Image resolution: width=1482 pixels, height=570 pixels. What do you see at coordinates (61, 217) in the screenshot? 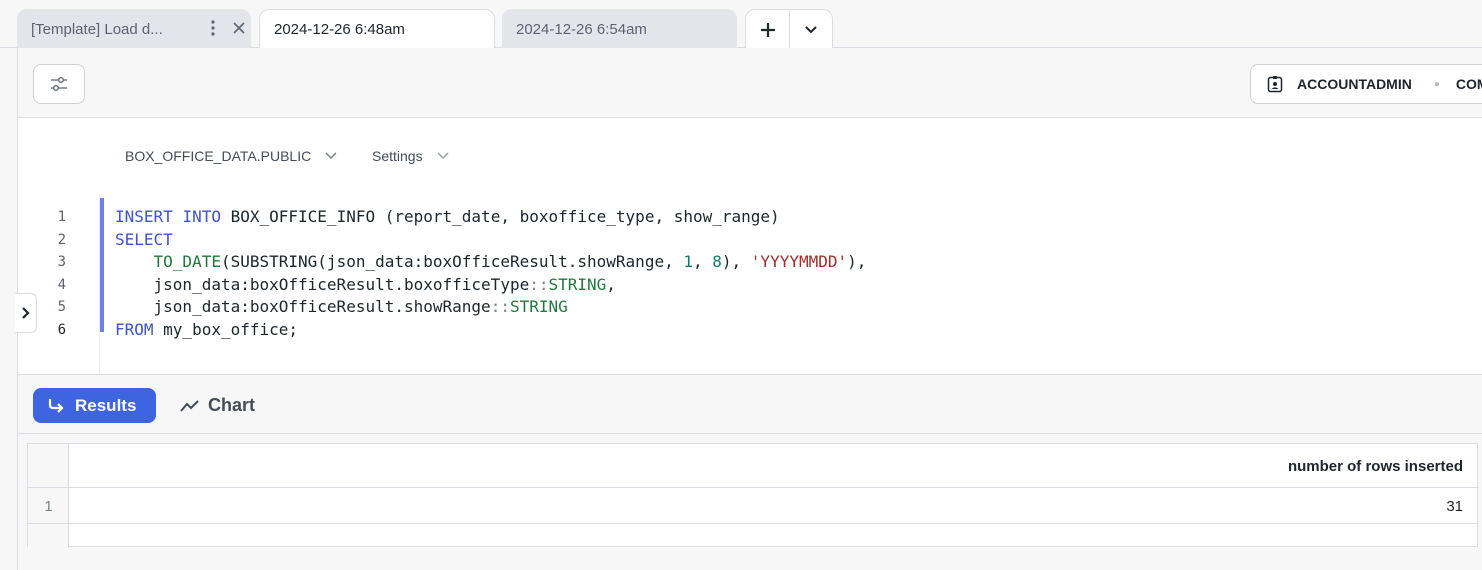
I see `line-number: 1` at bounding box center [61, 217].